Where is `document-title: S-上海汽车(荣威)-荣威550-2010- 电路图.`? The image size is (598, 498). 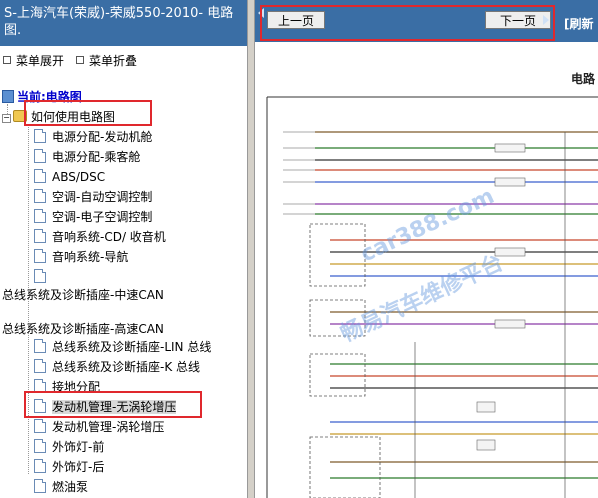 document-title: S-上海汽车(荣威)-荣威550-2010- 电路图. is located at coordinates (123, 23).